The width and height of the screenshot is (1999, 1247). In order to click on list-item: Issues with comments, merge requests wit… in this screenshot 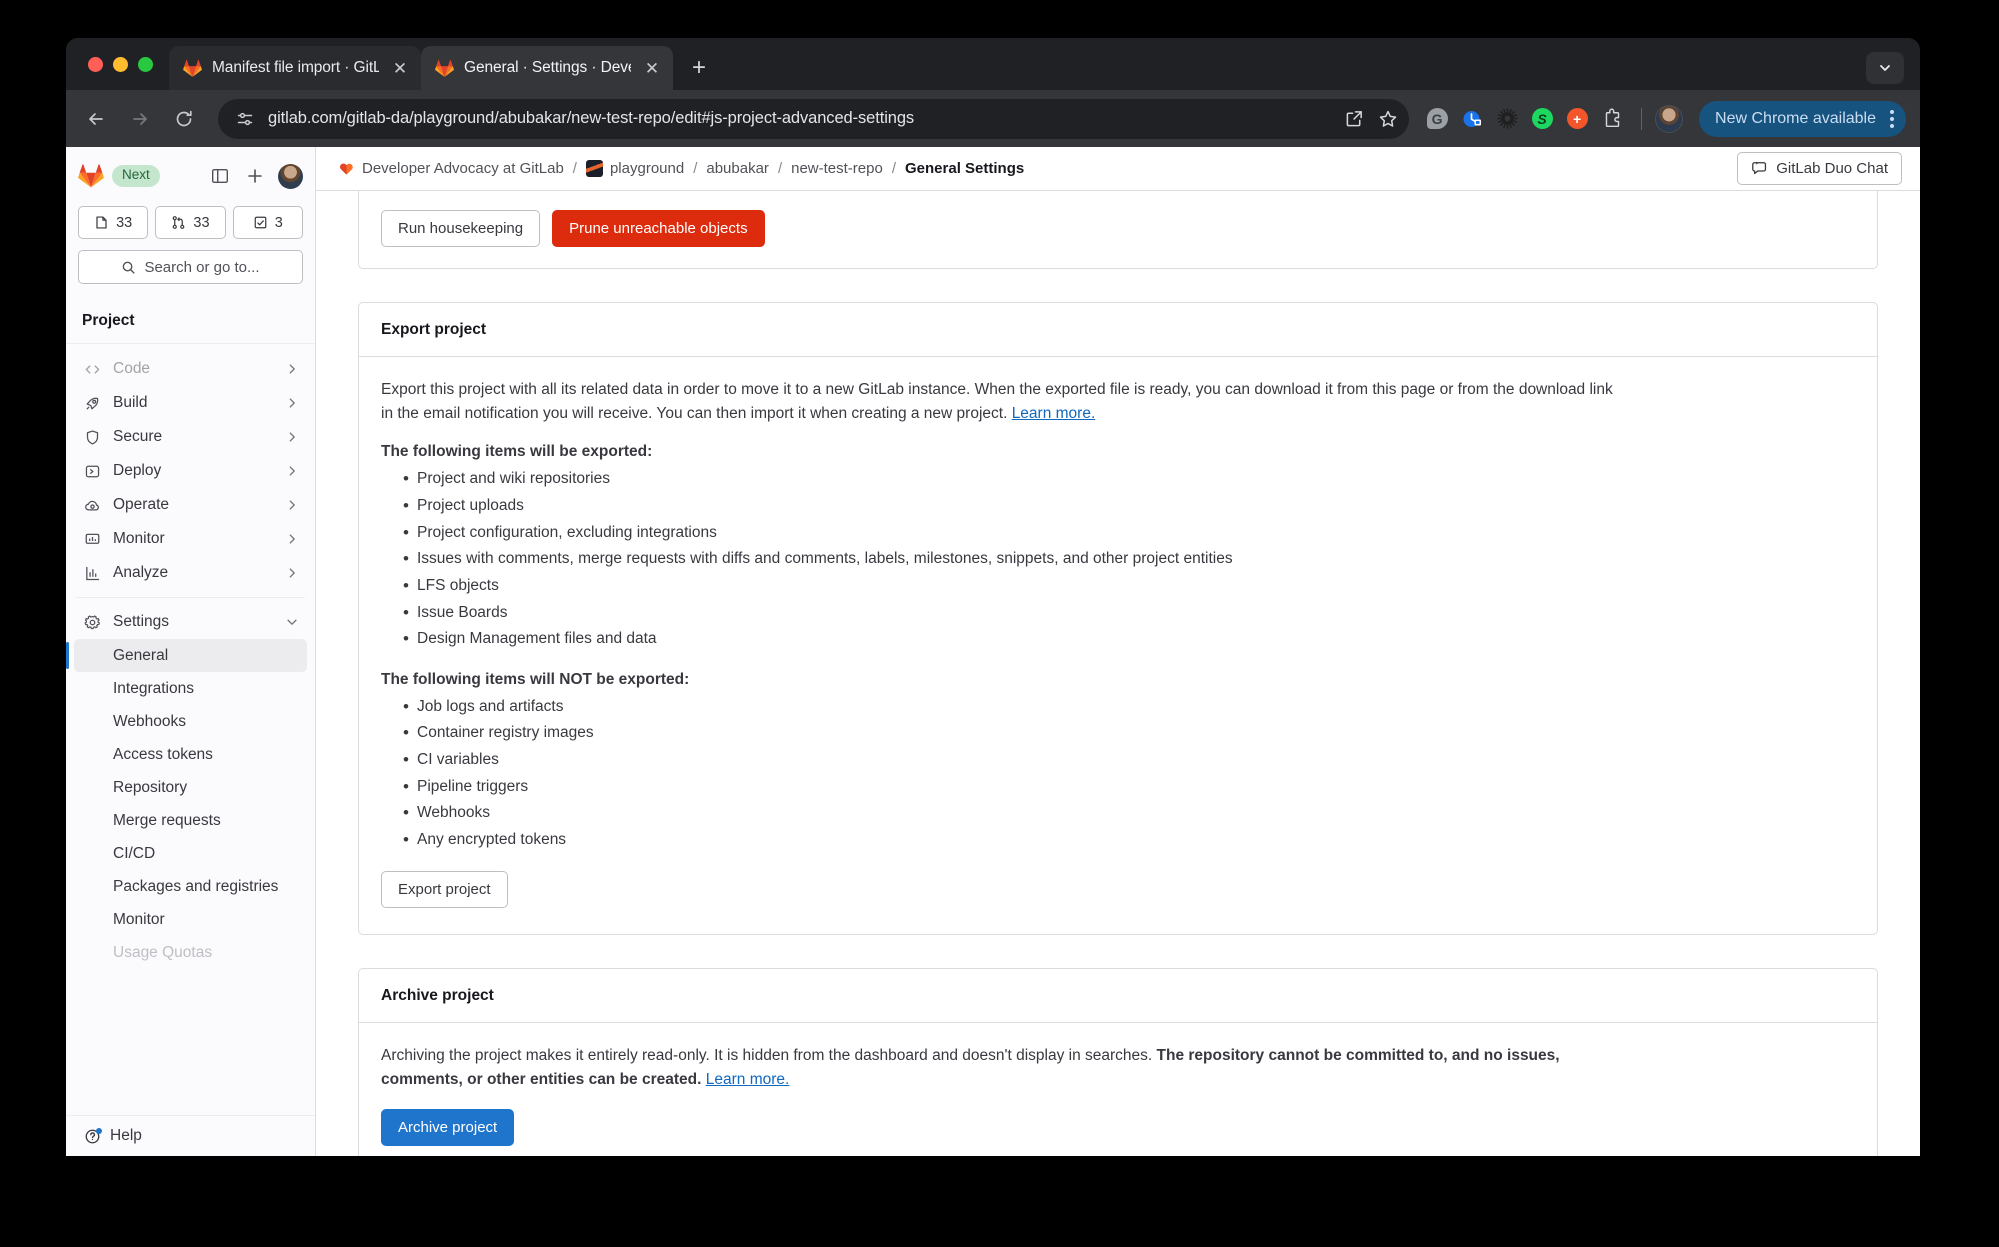, I will do `click(1118, 559)`.